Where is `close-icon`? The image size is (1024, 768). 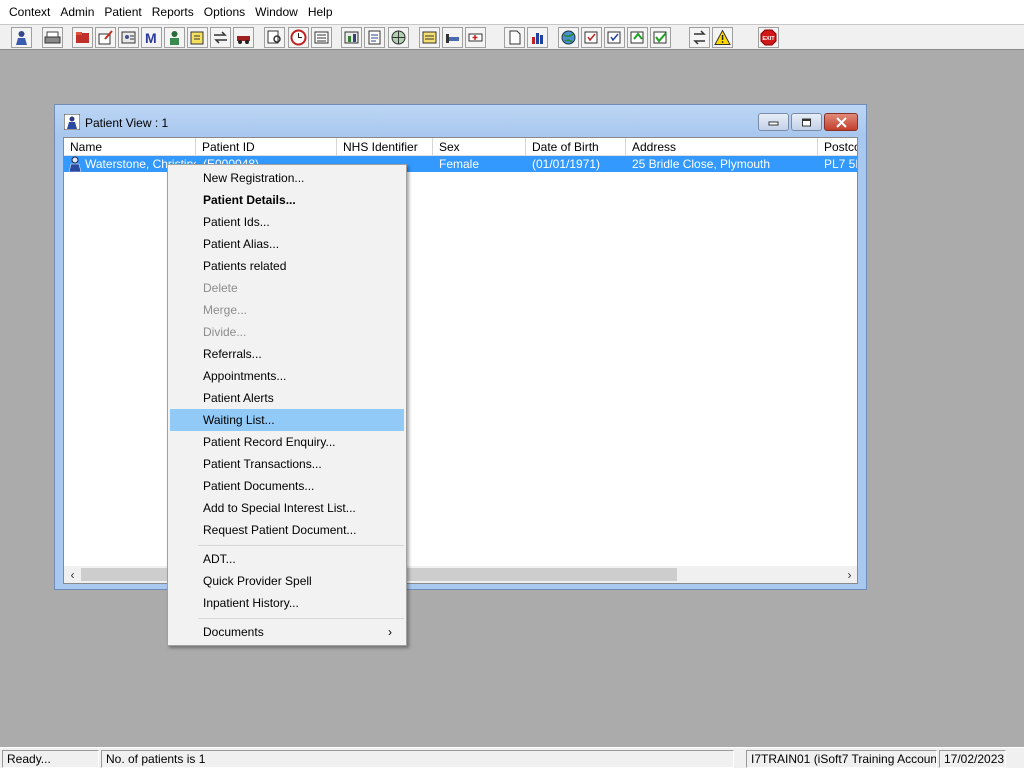
close-icon is located at coordinates (841, 122).